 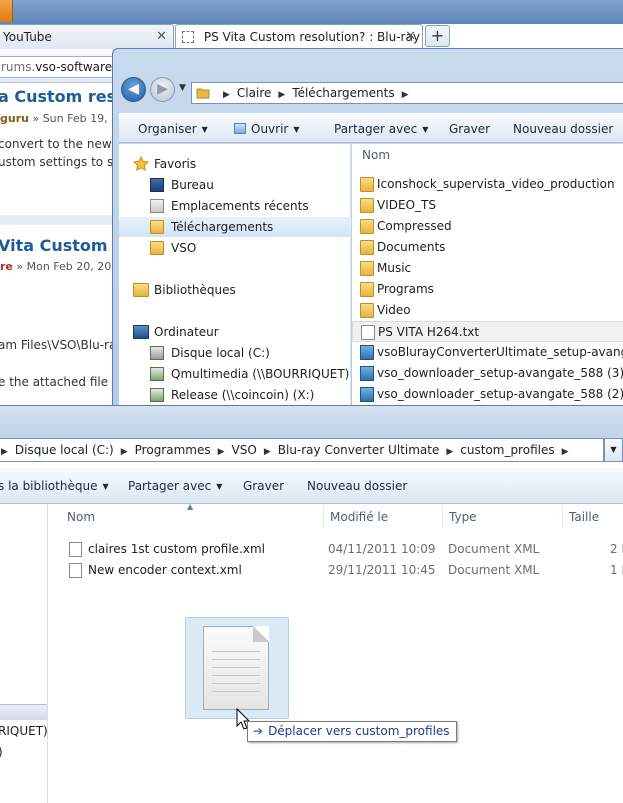 I want to click on forward-button: ▶, so click(x=162, y=89).